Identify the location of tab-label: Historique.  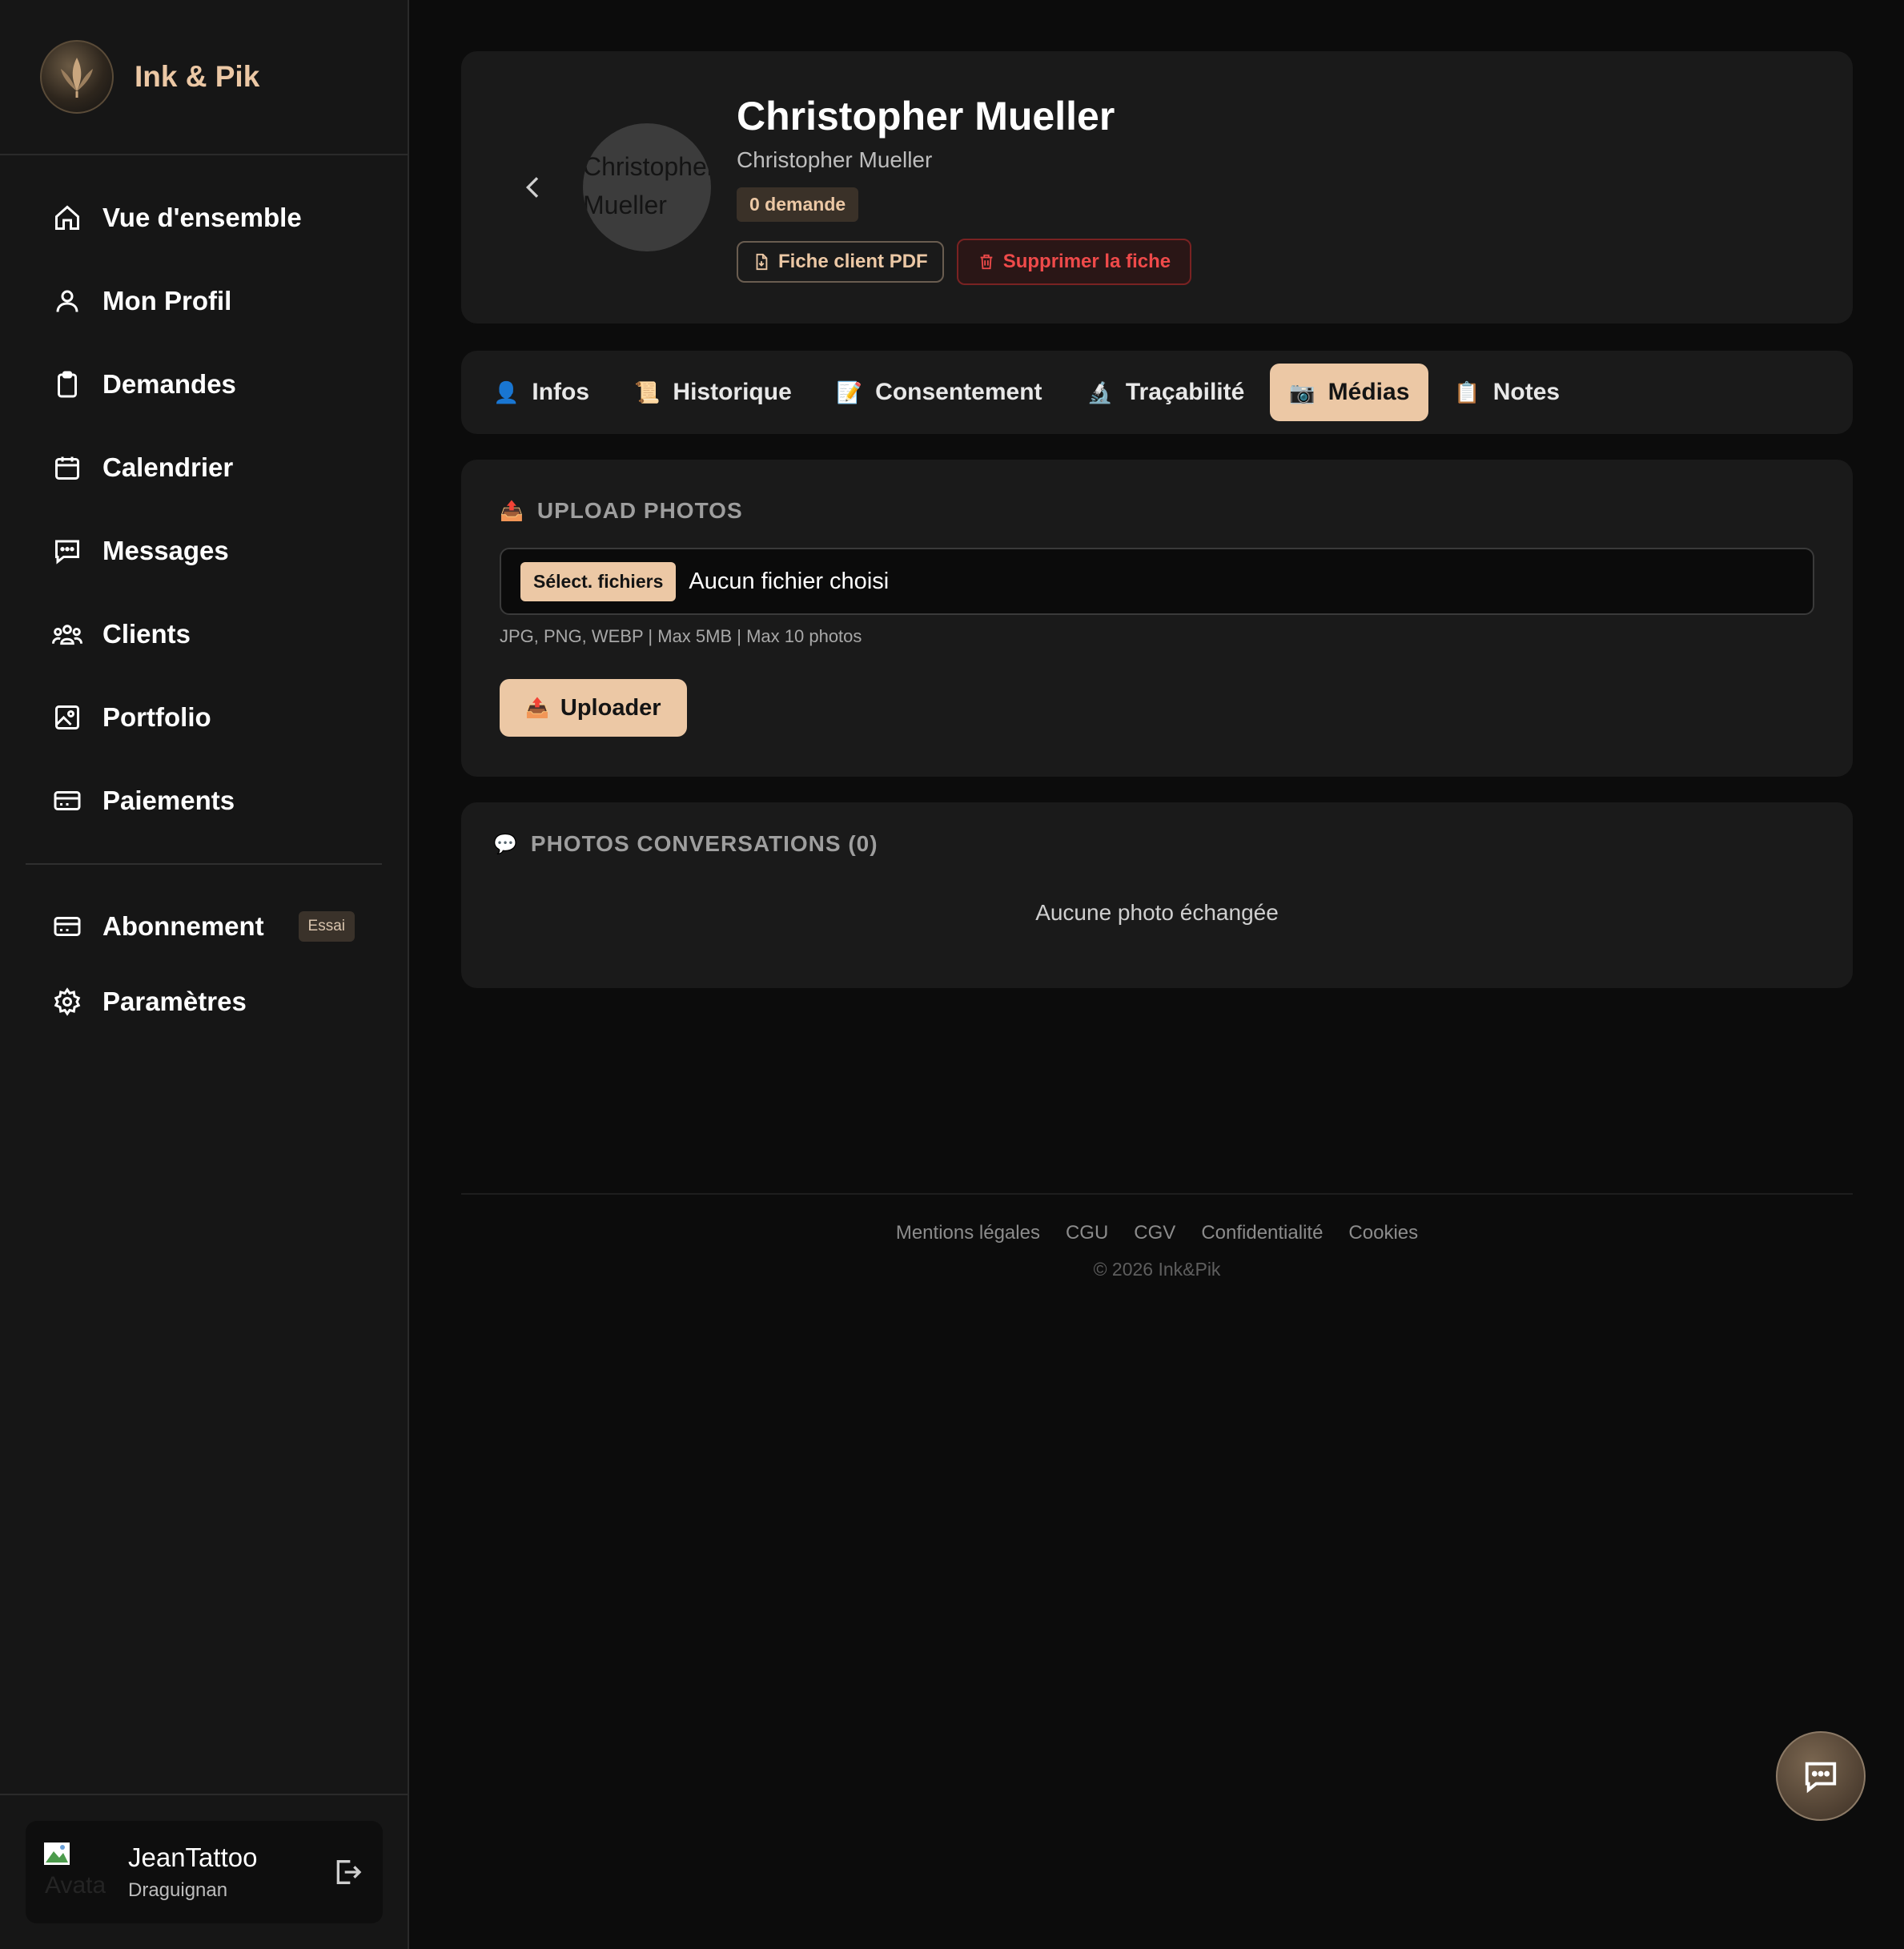
(732, 392).